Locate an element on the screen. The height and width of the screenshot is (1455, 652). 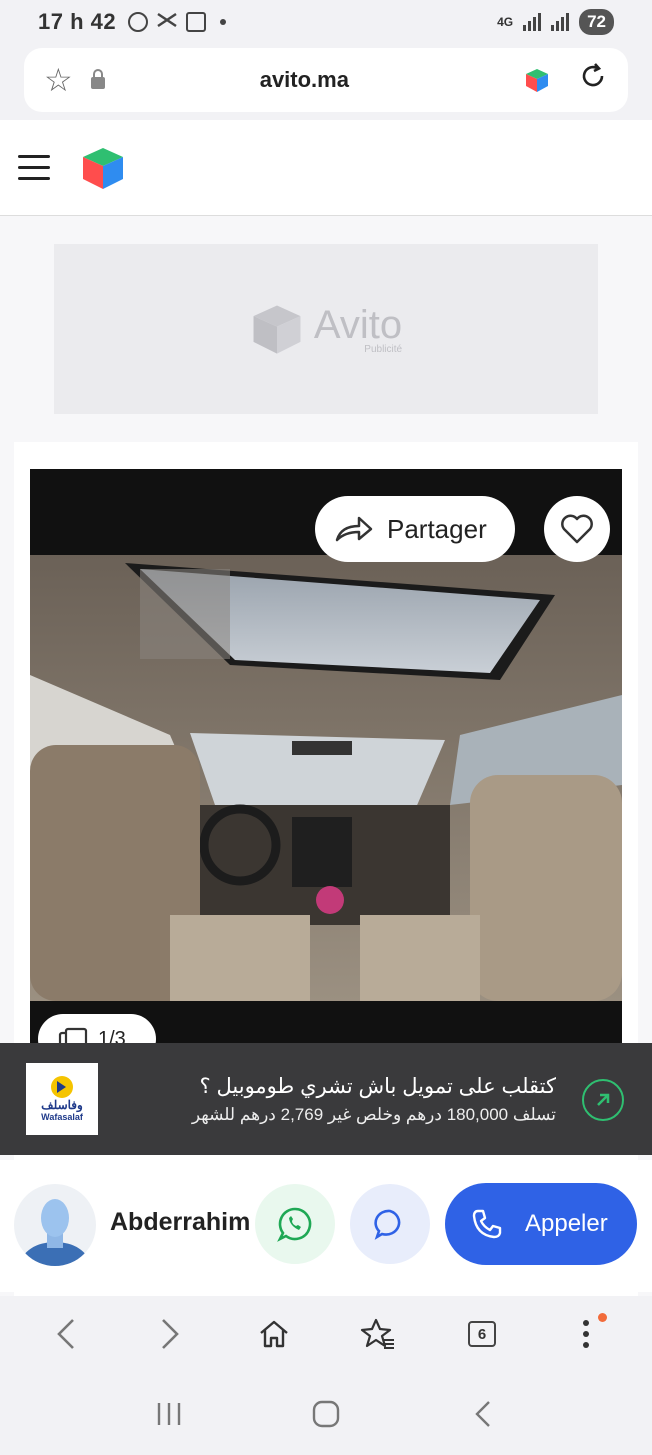
heart-icon is located at coordinates (577, 529).